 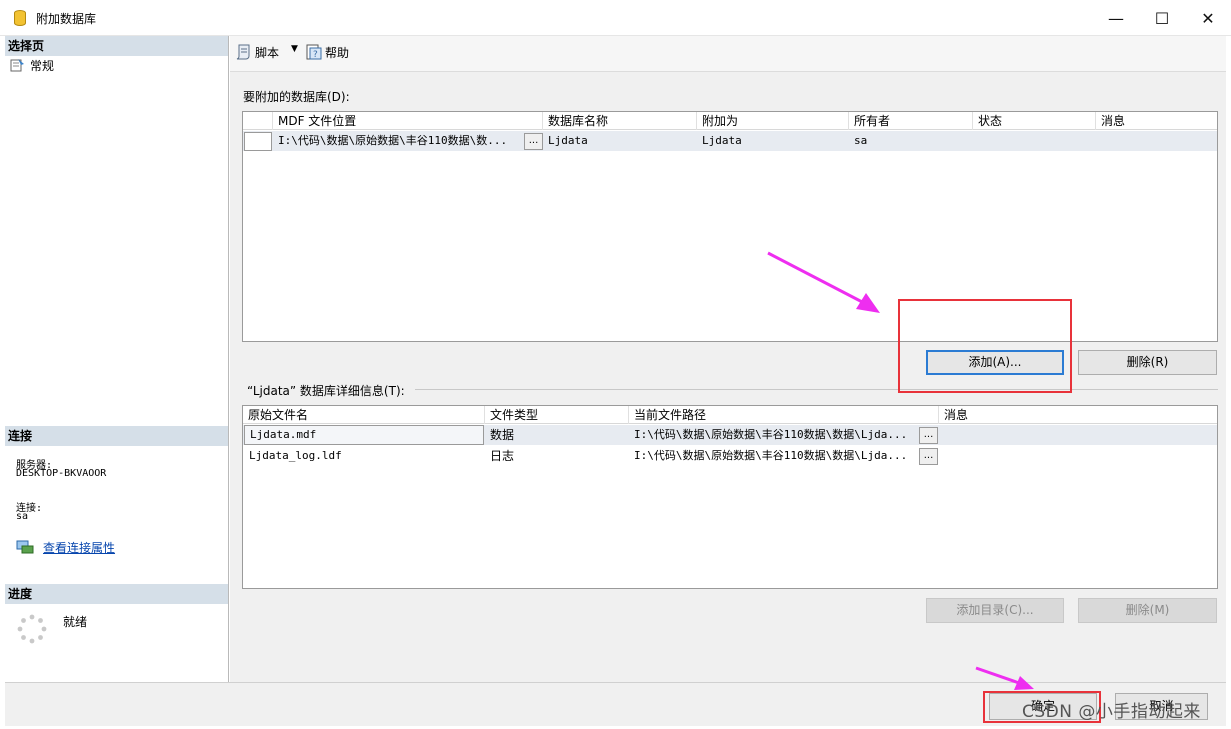 What do you see at coordinates (1162, 18) in the screenshot?
I see `maximize-icon: ☐` at bounding box center [1162, 18].